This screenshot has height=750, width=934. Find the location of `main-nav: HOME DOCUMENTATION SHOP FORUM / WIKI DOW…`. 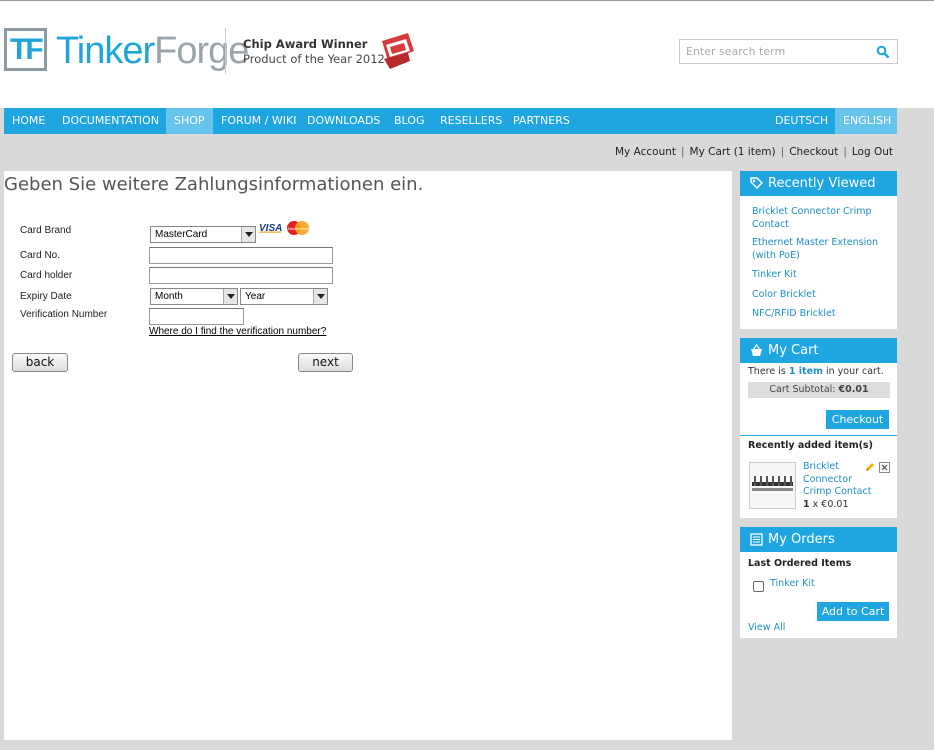

main-nav: HOME DOCUMENTATION SHOP FORUM / WIKI DOW… is located at coordinates (450, 121).